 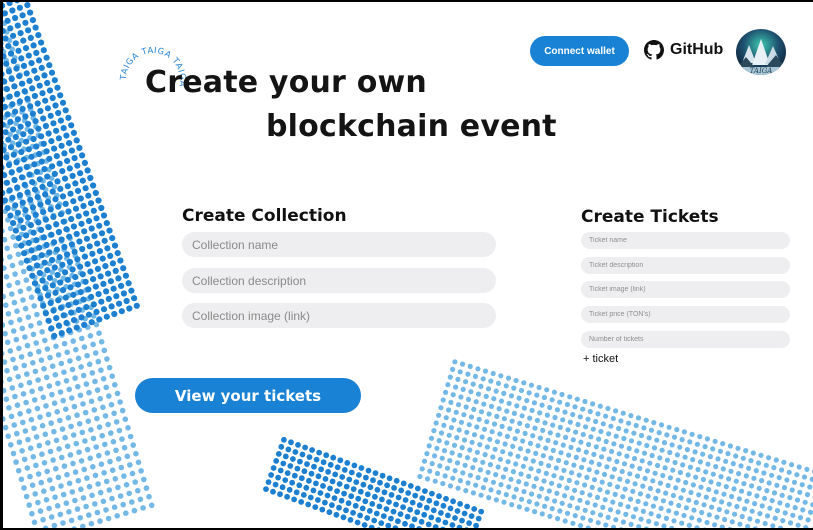 I want to click on avatar: TAIGA, so click(x=761, y=52).